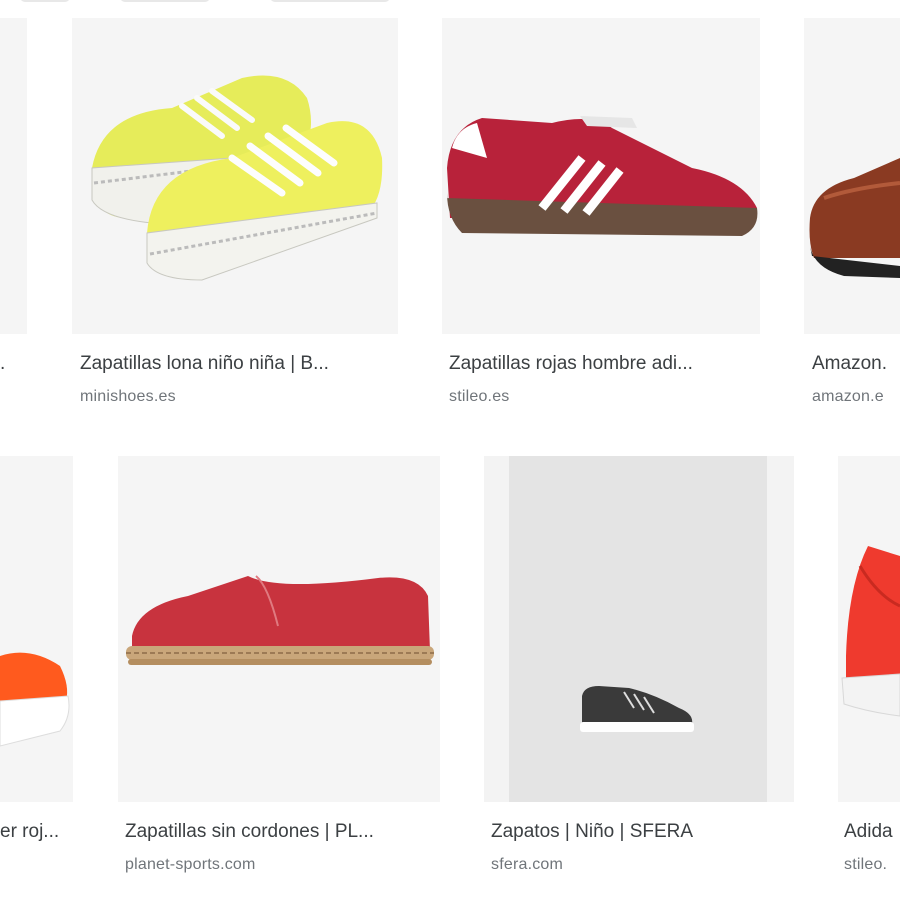 This screenshot has height=900, width=900. What do you see at coordinates (35, 699) in the screenshot?
I see `orange-sneaker-icon` at bounding box center [35, 699].